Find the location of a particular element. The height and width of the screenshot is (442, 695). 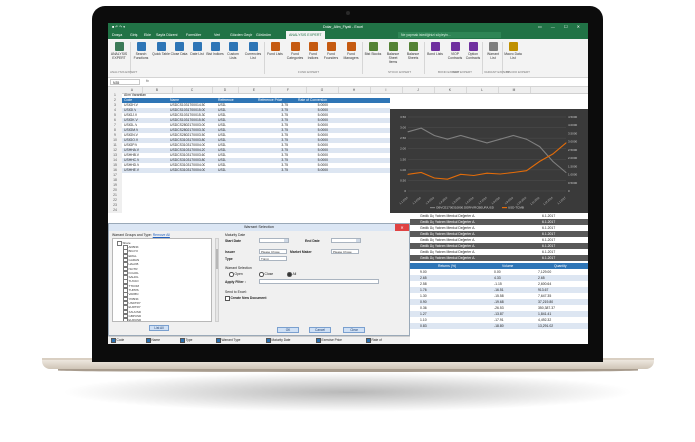

tree-item: EURUSD is located at coordinates (132, 319).